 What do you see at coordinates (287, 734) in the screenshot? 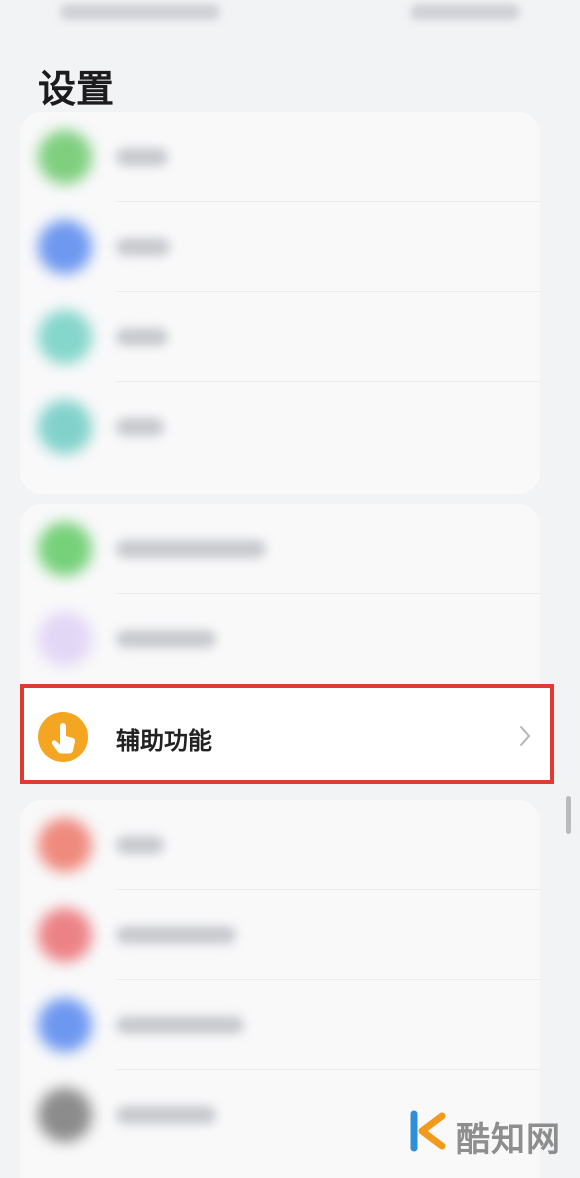
I see `settings-item-accessibility: 辅助功能` at bounding box center [287, 734].